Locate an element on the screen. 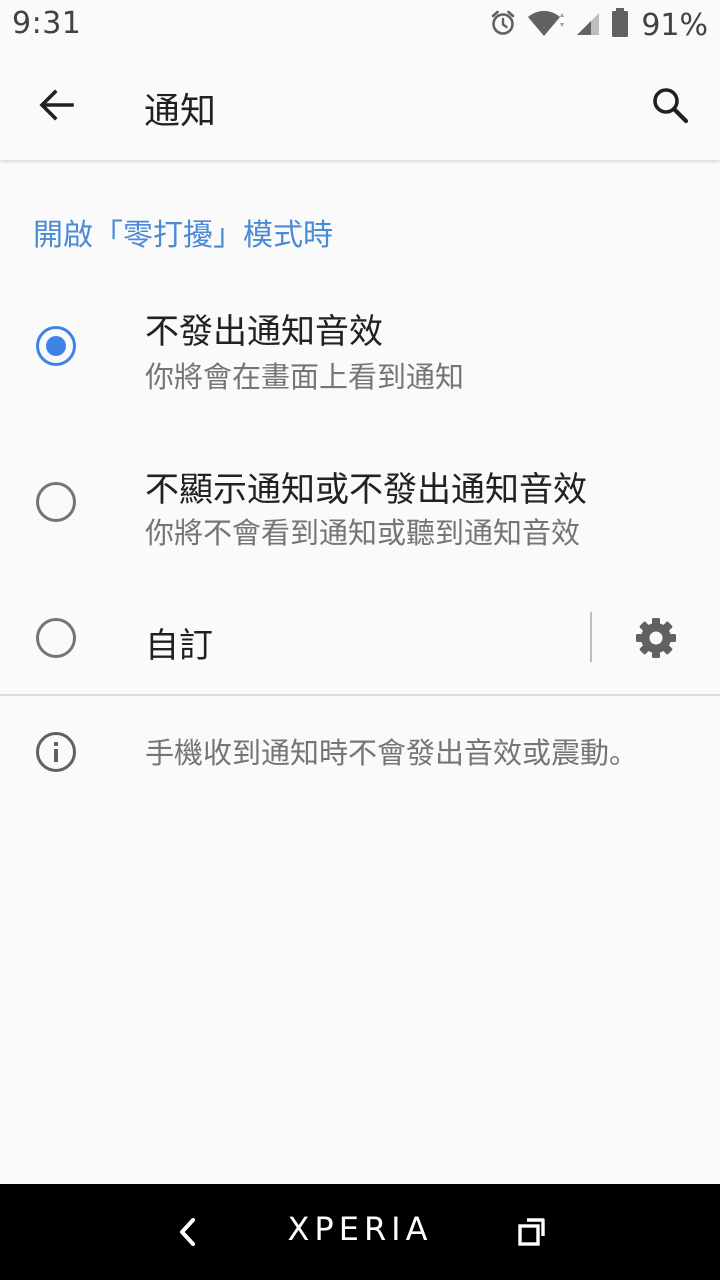 This screenshot has width=720, height=1280. section-divider is located at coordinates (360, 695).